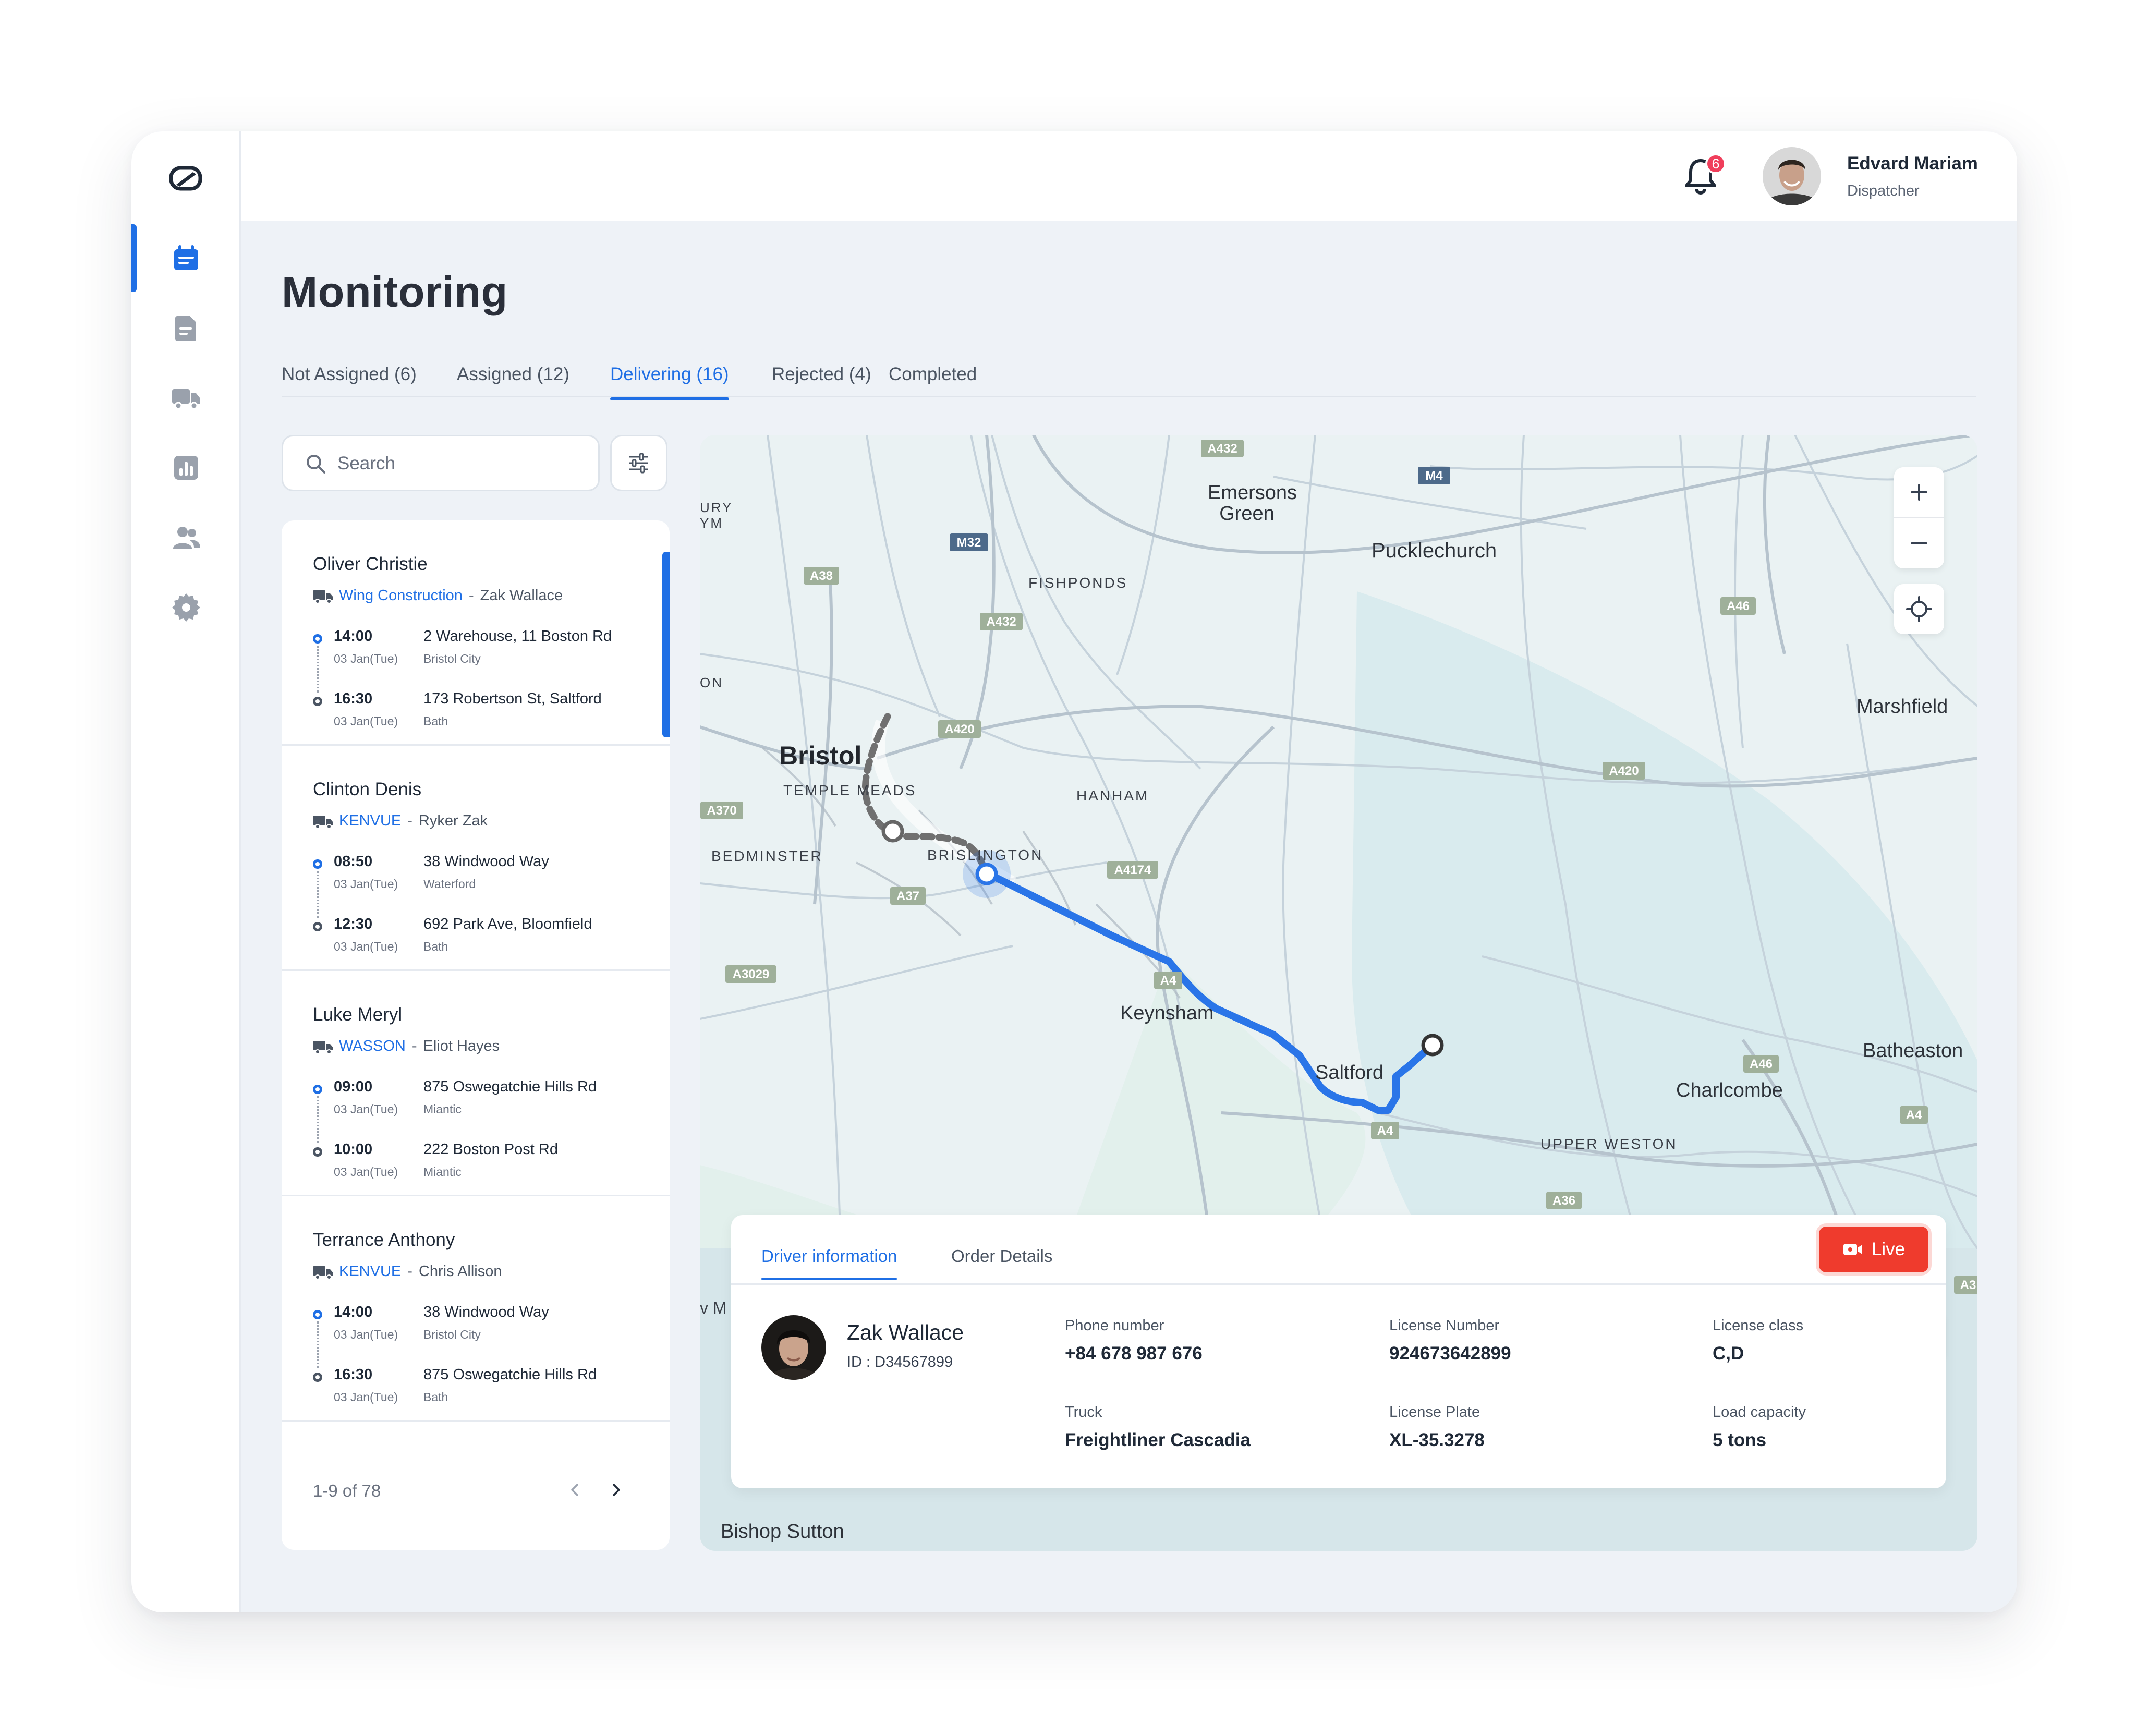 The width and height of the screenshot is (2136, 1736). I want to click on field-label-license-class: License class, so click(1759, 1325).